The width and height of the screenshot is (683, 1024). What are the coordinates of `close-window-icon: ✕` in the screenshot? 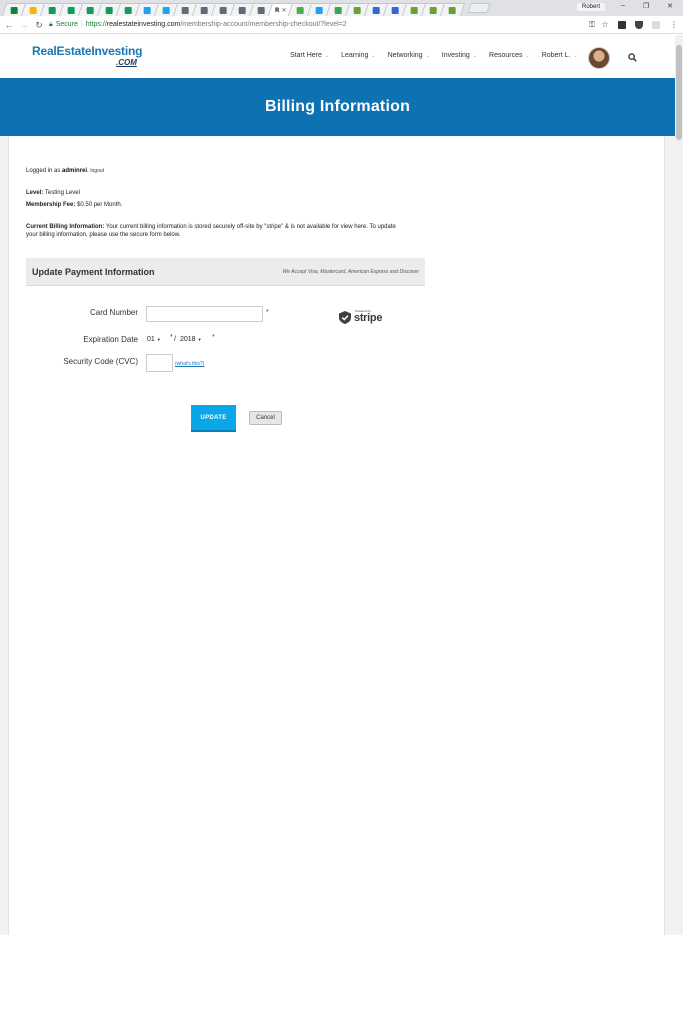 It's located at (670, 6).